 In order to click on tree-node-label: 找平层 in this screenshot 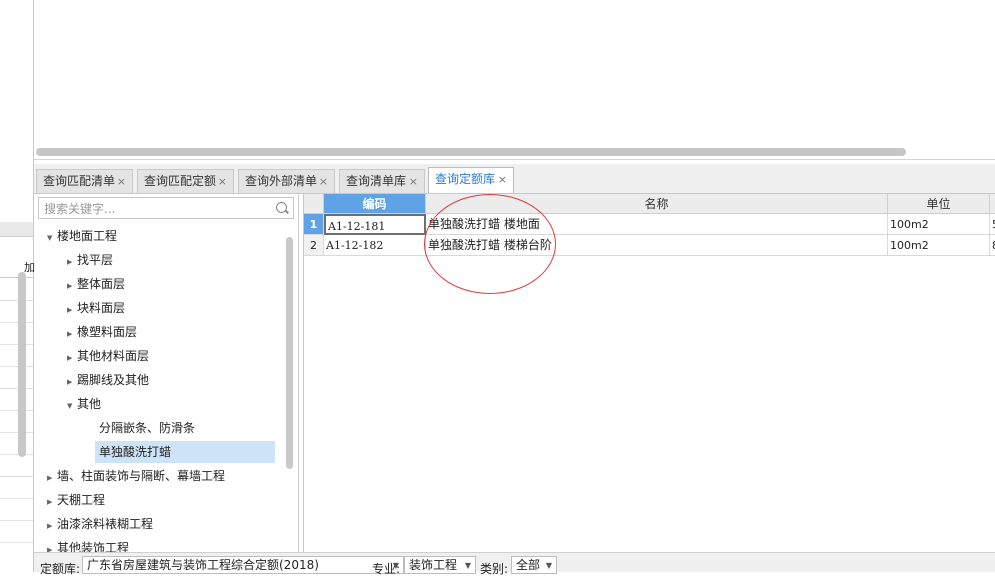, I will do `click(95, 260)`.